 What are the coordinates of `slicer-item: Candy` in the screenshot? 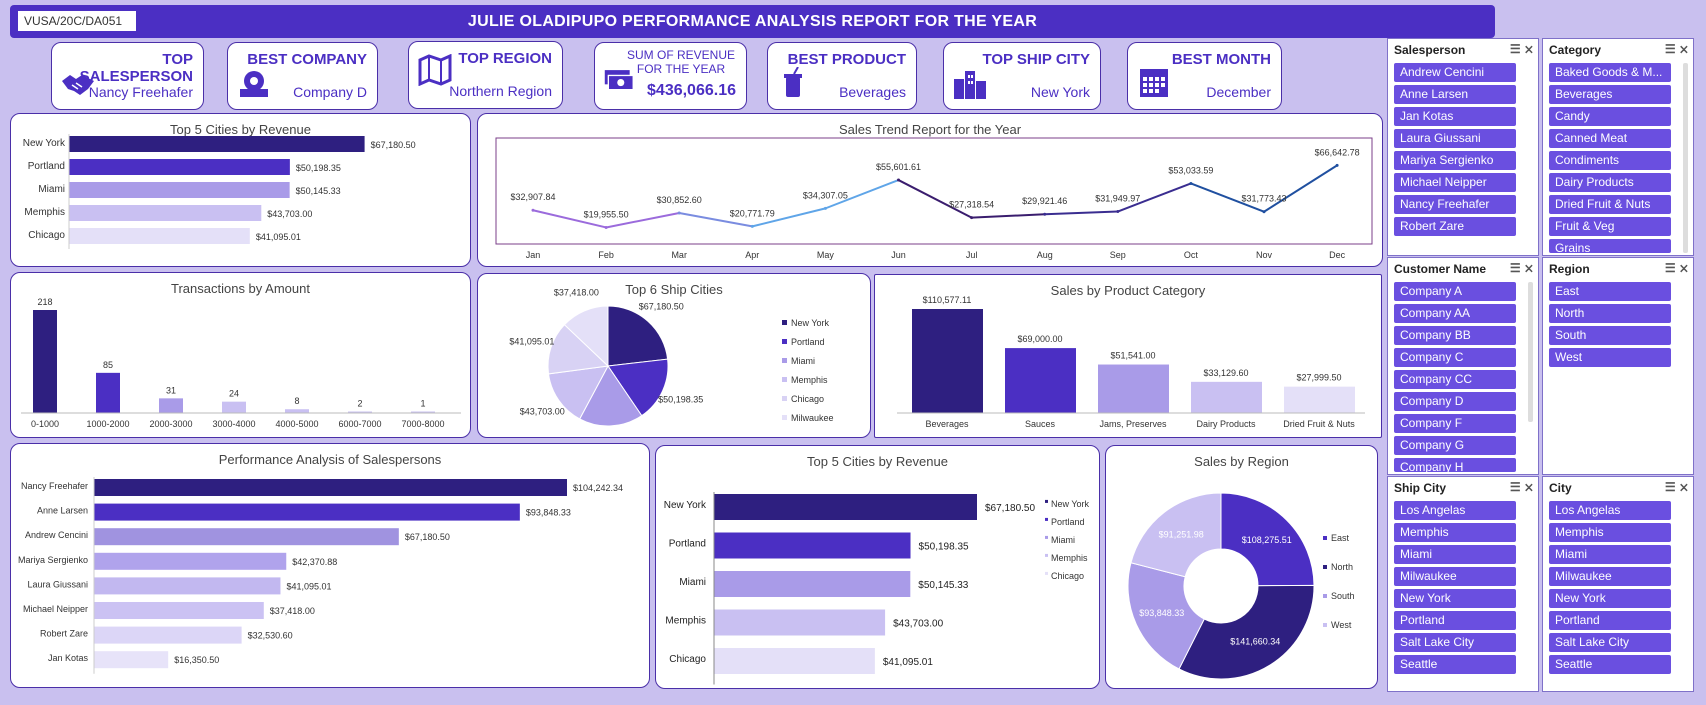 It's located at (1610, 116).